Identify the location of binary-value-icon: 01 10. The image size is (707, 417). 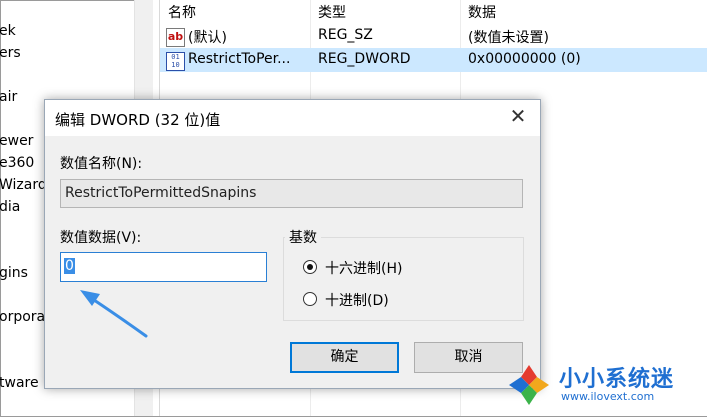
(175, 61).